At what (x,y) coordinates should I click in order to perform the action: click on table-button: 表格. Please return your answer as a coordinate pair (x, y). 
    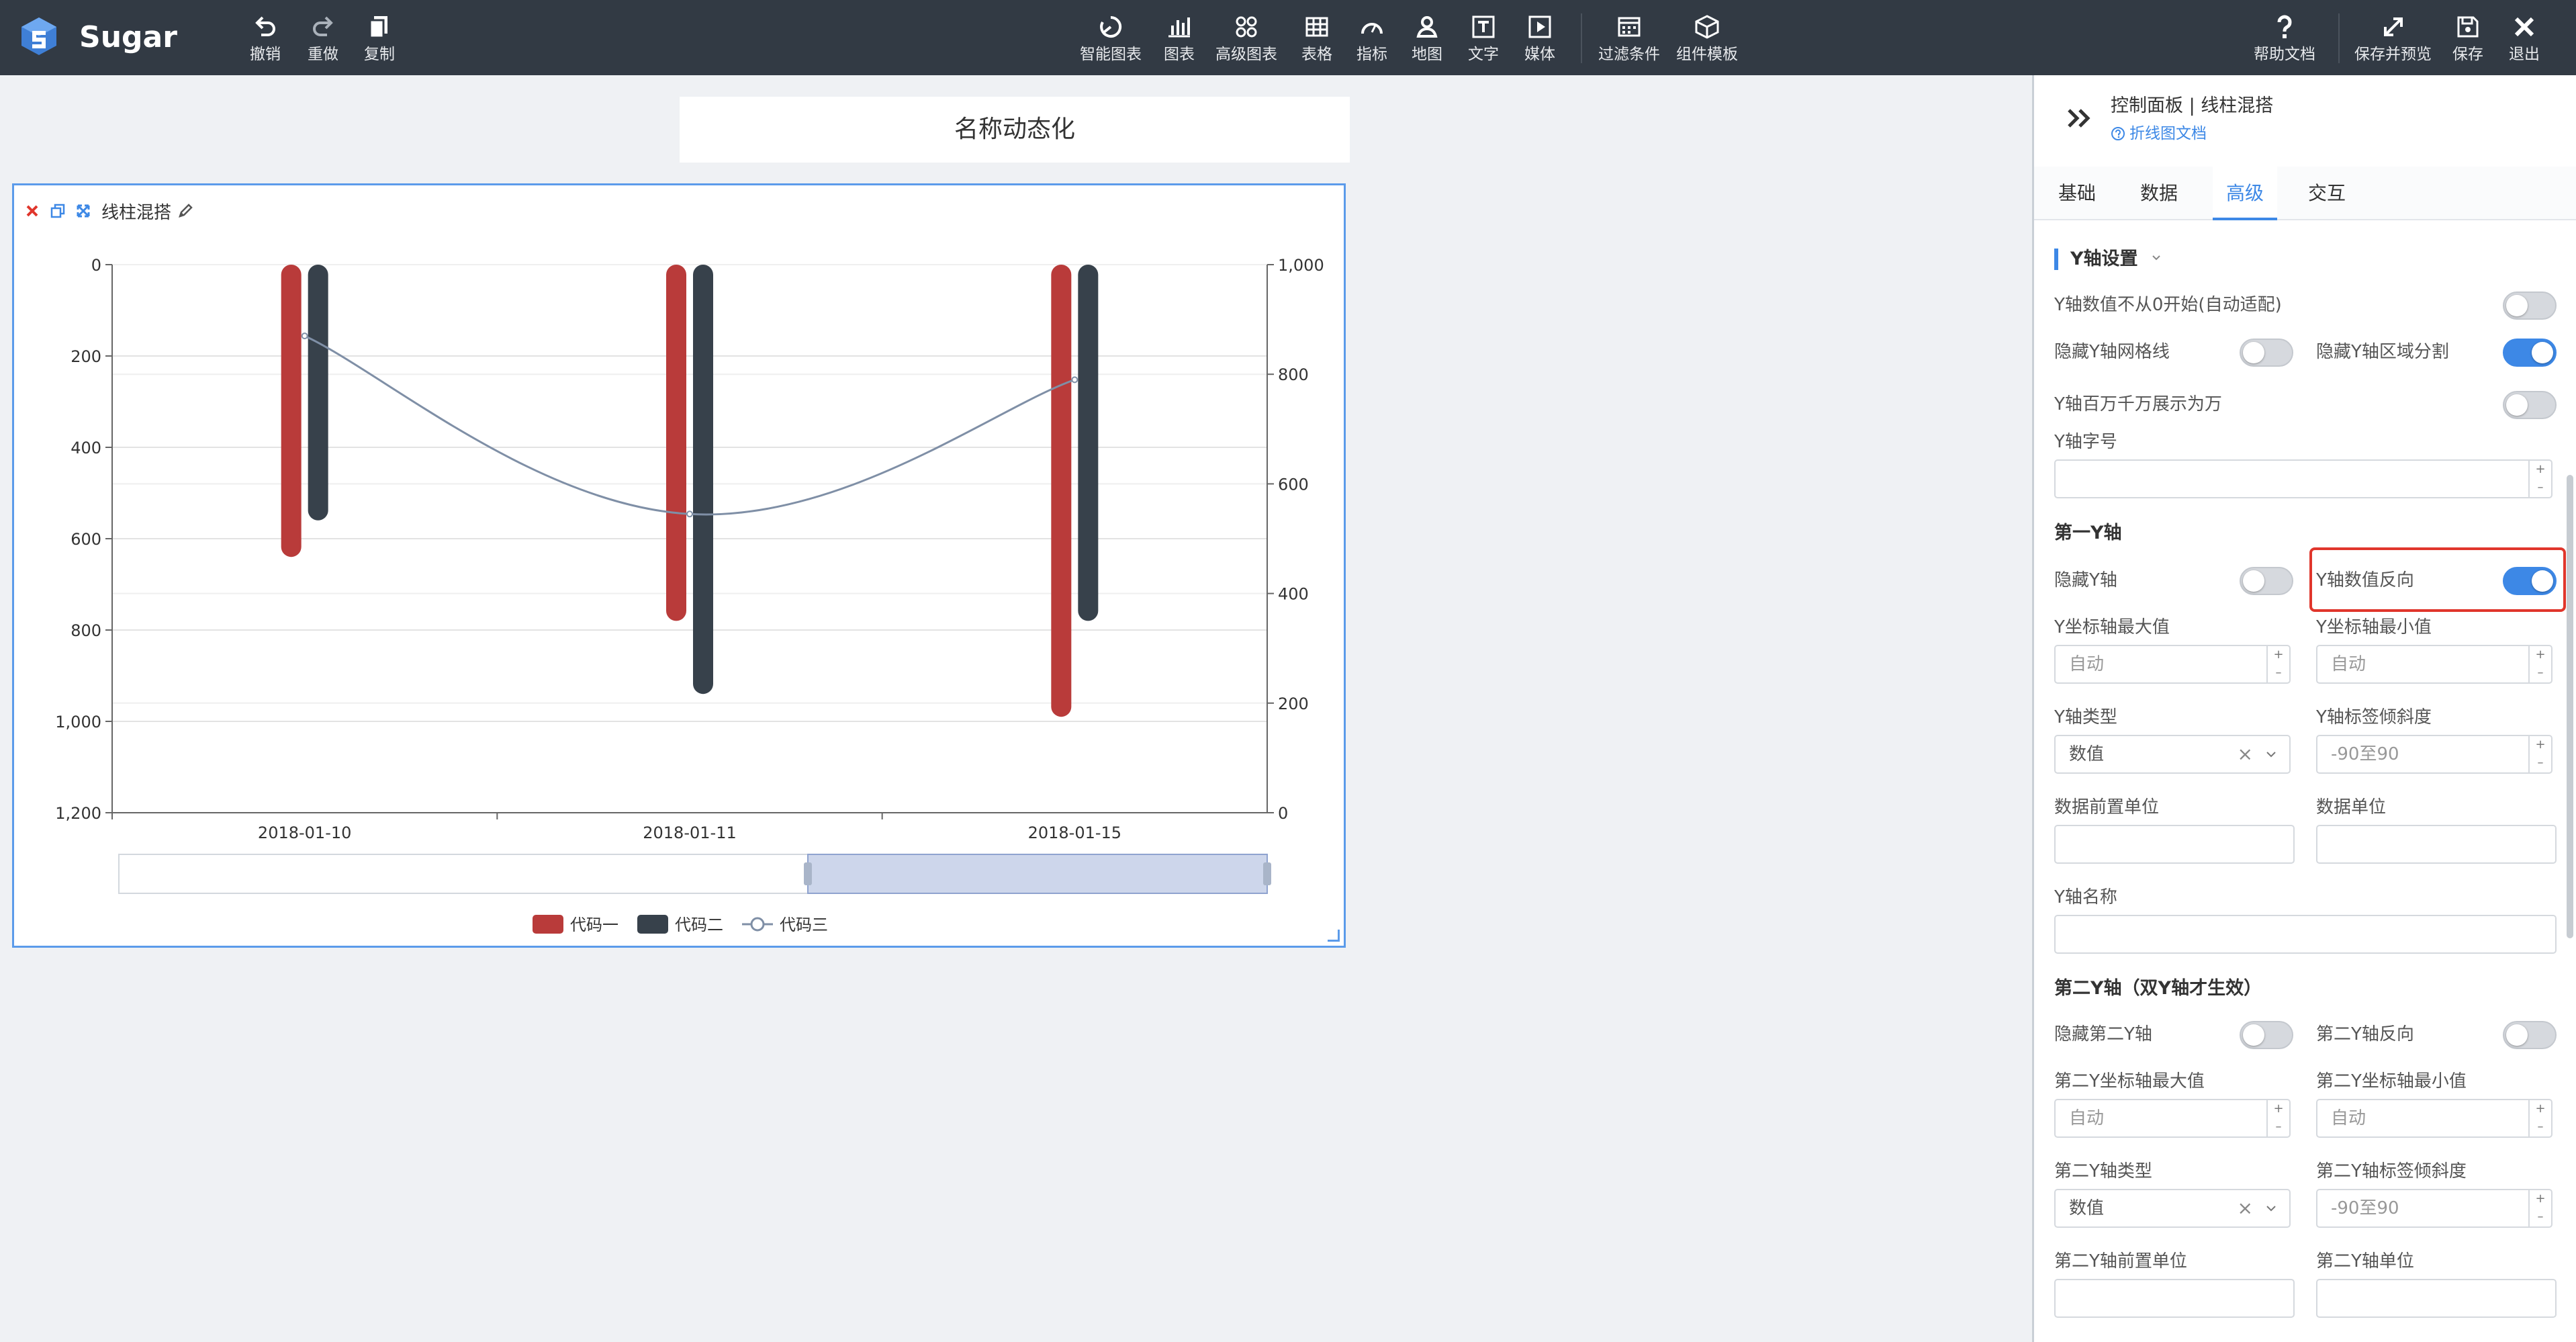
    Looking at the image, I should click on (1316, 38).